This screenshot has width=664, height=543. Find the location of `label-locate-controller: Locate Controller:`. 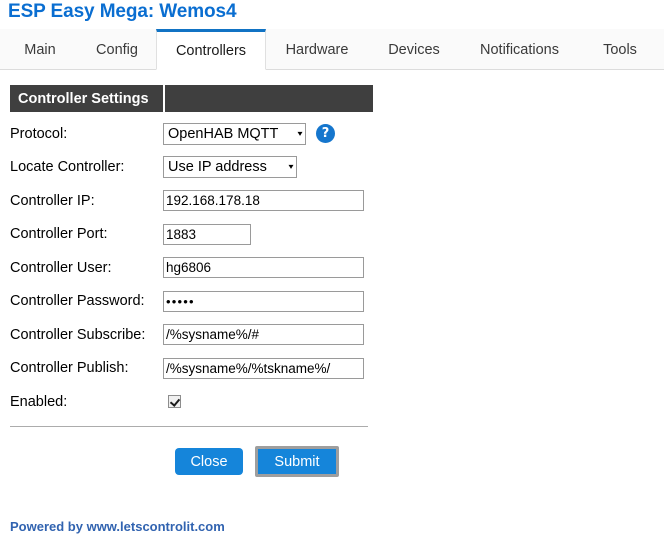

label-locate-controller: Locate Controller: is located at coordinates (67, 167).